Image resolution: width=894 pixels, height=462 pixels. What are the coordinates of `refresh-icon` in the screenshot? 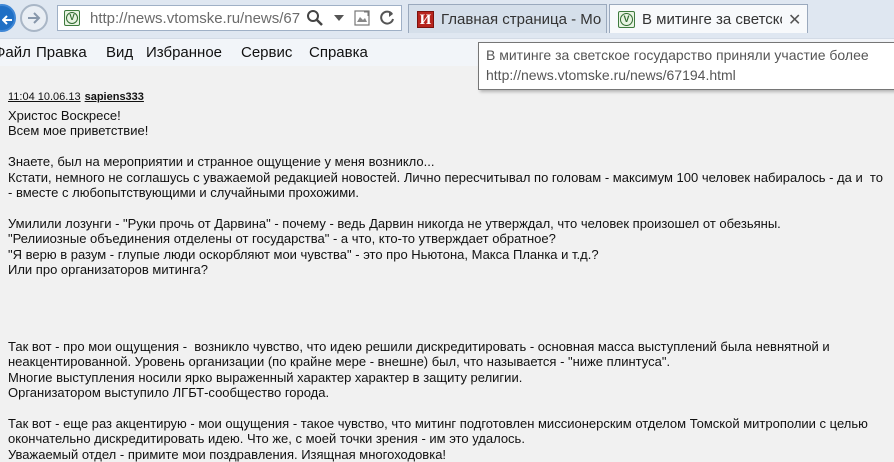 It's located at (387, 19).